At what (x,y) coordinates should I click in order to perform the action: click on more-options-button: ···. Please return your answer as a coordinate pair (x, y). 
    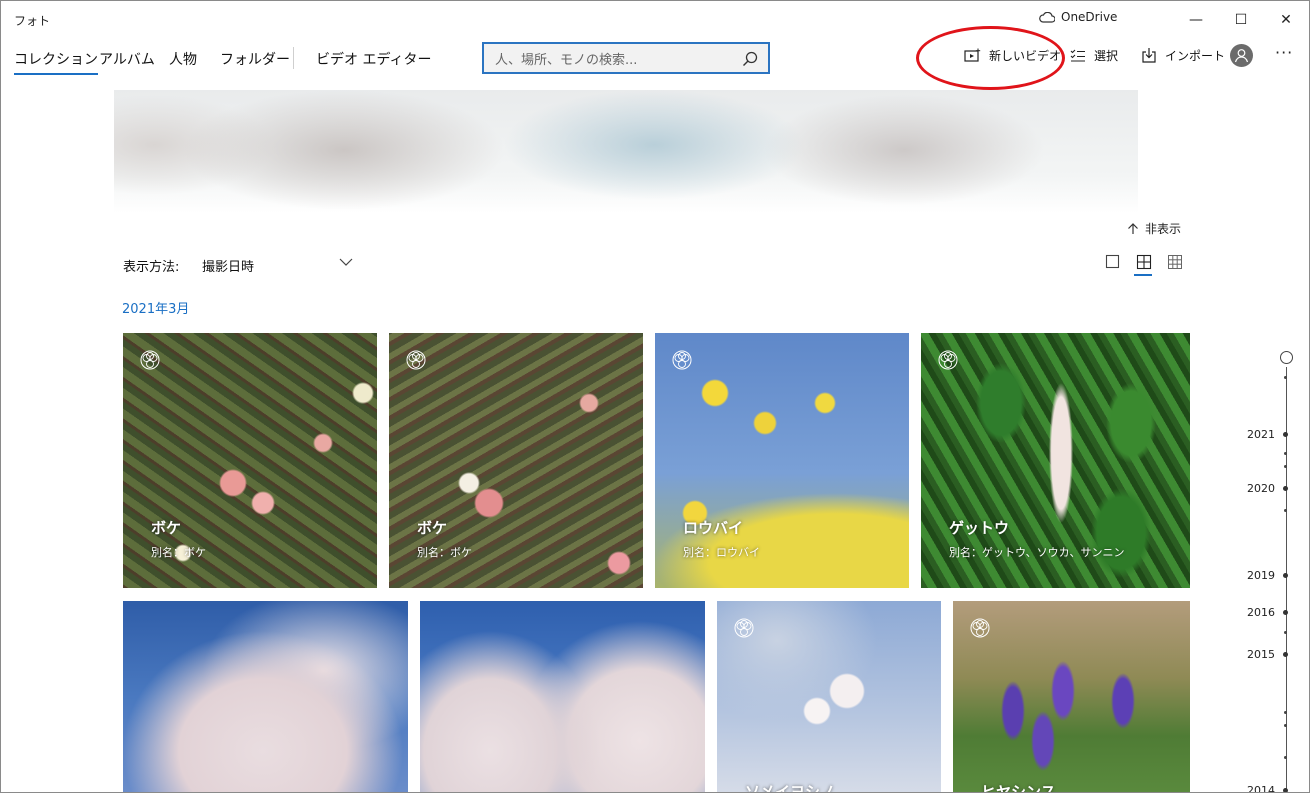
    Looking at the image, I should click on (1284, 52).